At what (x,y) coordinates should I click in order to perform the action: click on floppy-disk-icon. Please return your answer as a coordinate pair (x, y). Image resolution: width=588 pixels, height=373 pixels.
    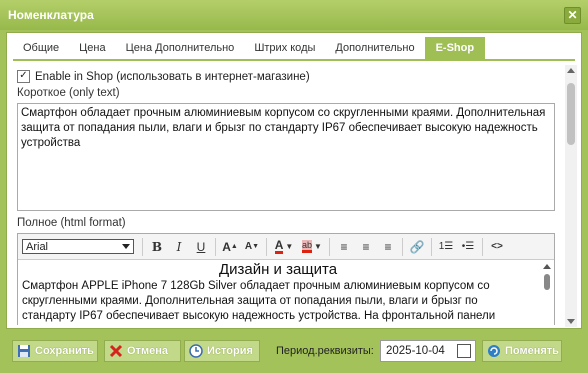
    Looking at the image, I should click on (23, 351).